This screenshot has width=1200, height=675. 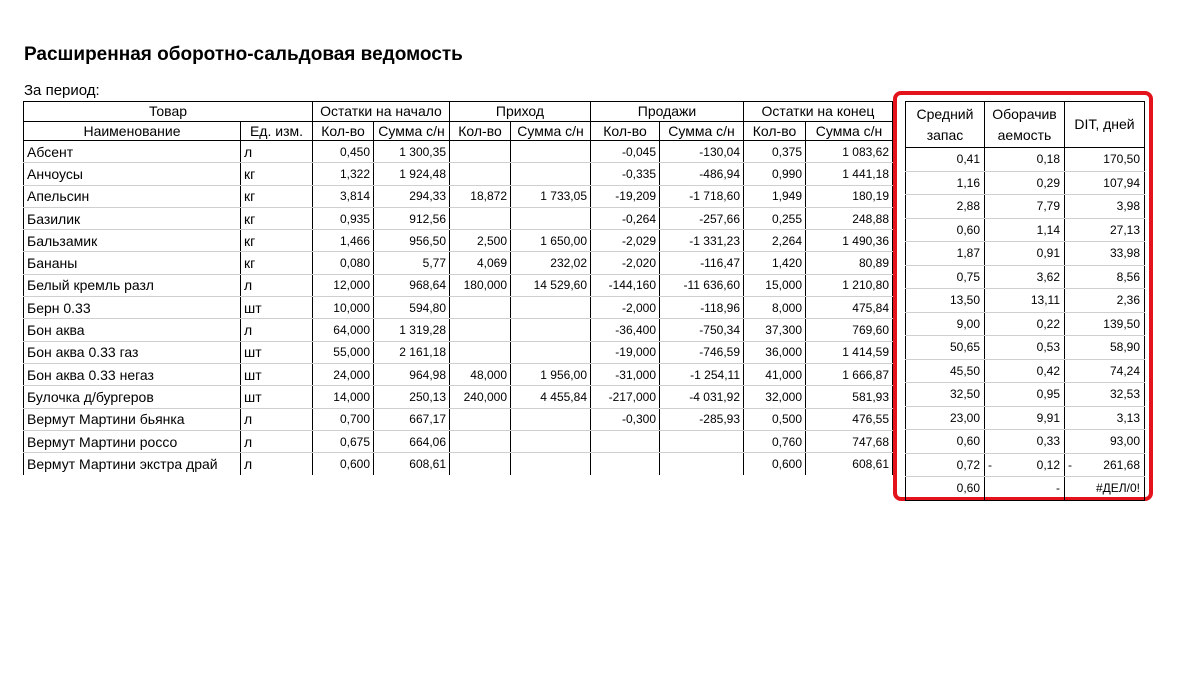 I want to click on cell-value: 23,00, so click(x=964, y=417).